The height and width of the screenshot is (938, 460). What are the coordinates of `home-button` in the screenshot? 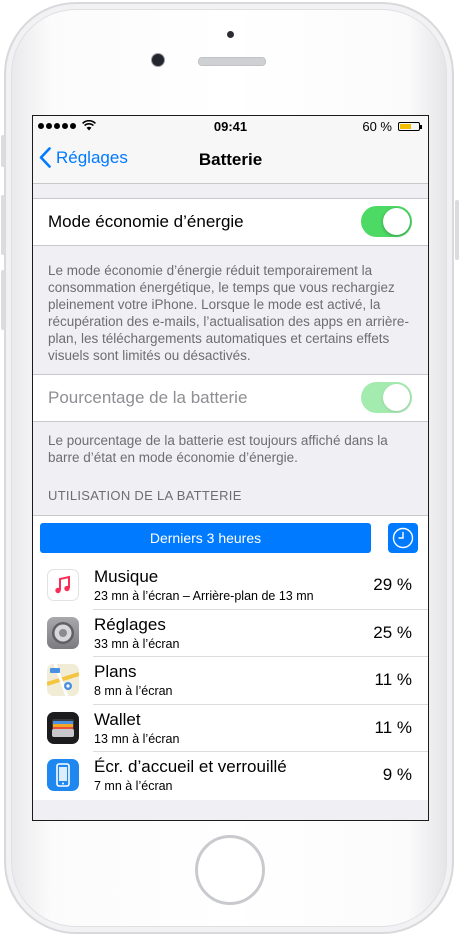 It's located at (230, 870).